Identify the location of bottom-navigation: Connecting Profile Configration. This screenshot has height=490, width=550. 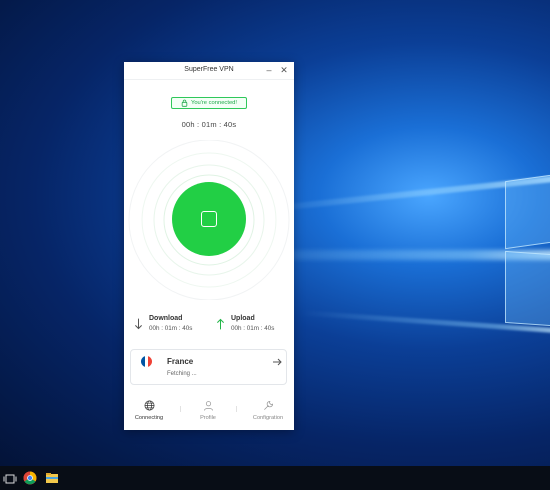
(209, 412).